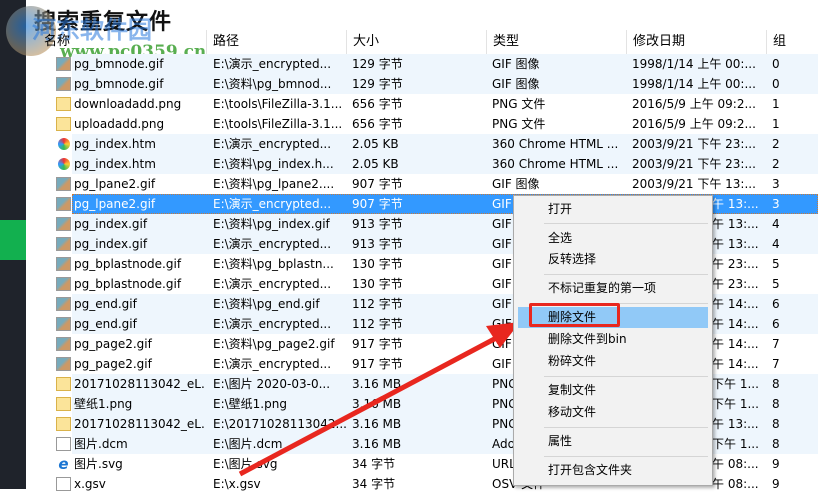 The width and height of the screenshot is (818, 494). Describe the element at coordinates (613, 390) in the screenshot. I see `menu-item-copy-files: 复制文件` at that location.